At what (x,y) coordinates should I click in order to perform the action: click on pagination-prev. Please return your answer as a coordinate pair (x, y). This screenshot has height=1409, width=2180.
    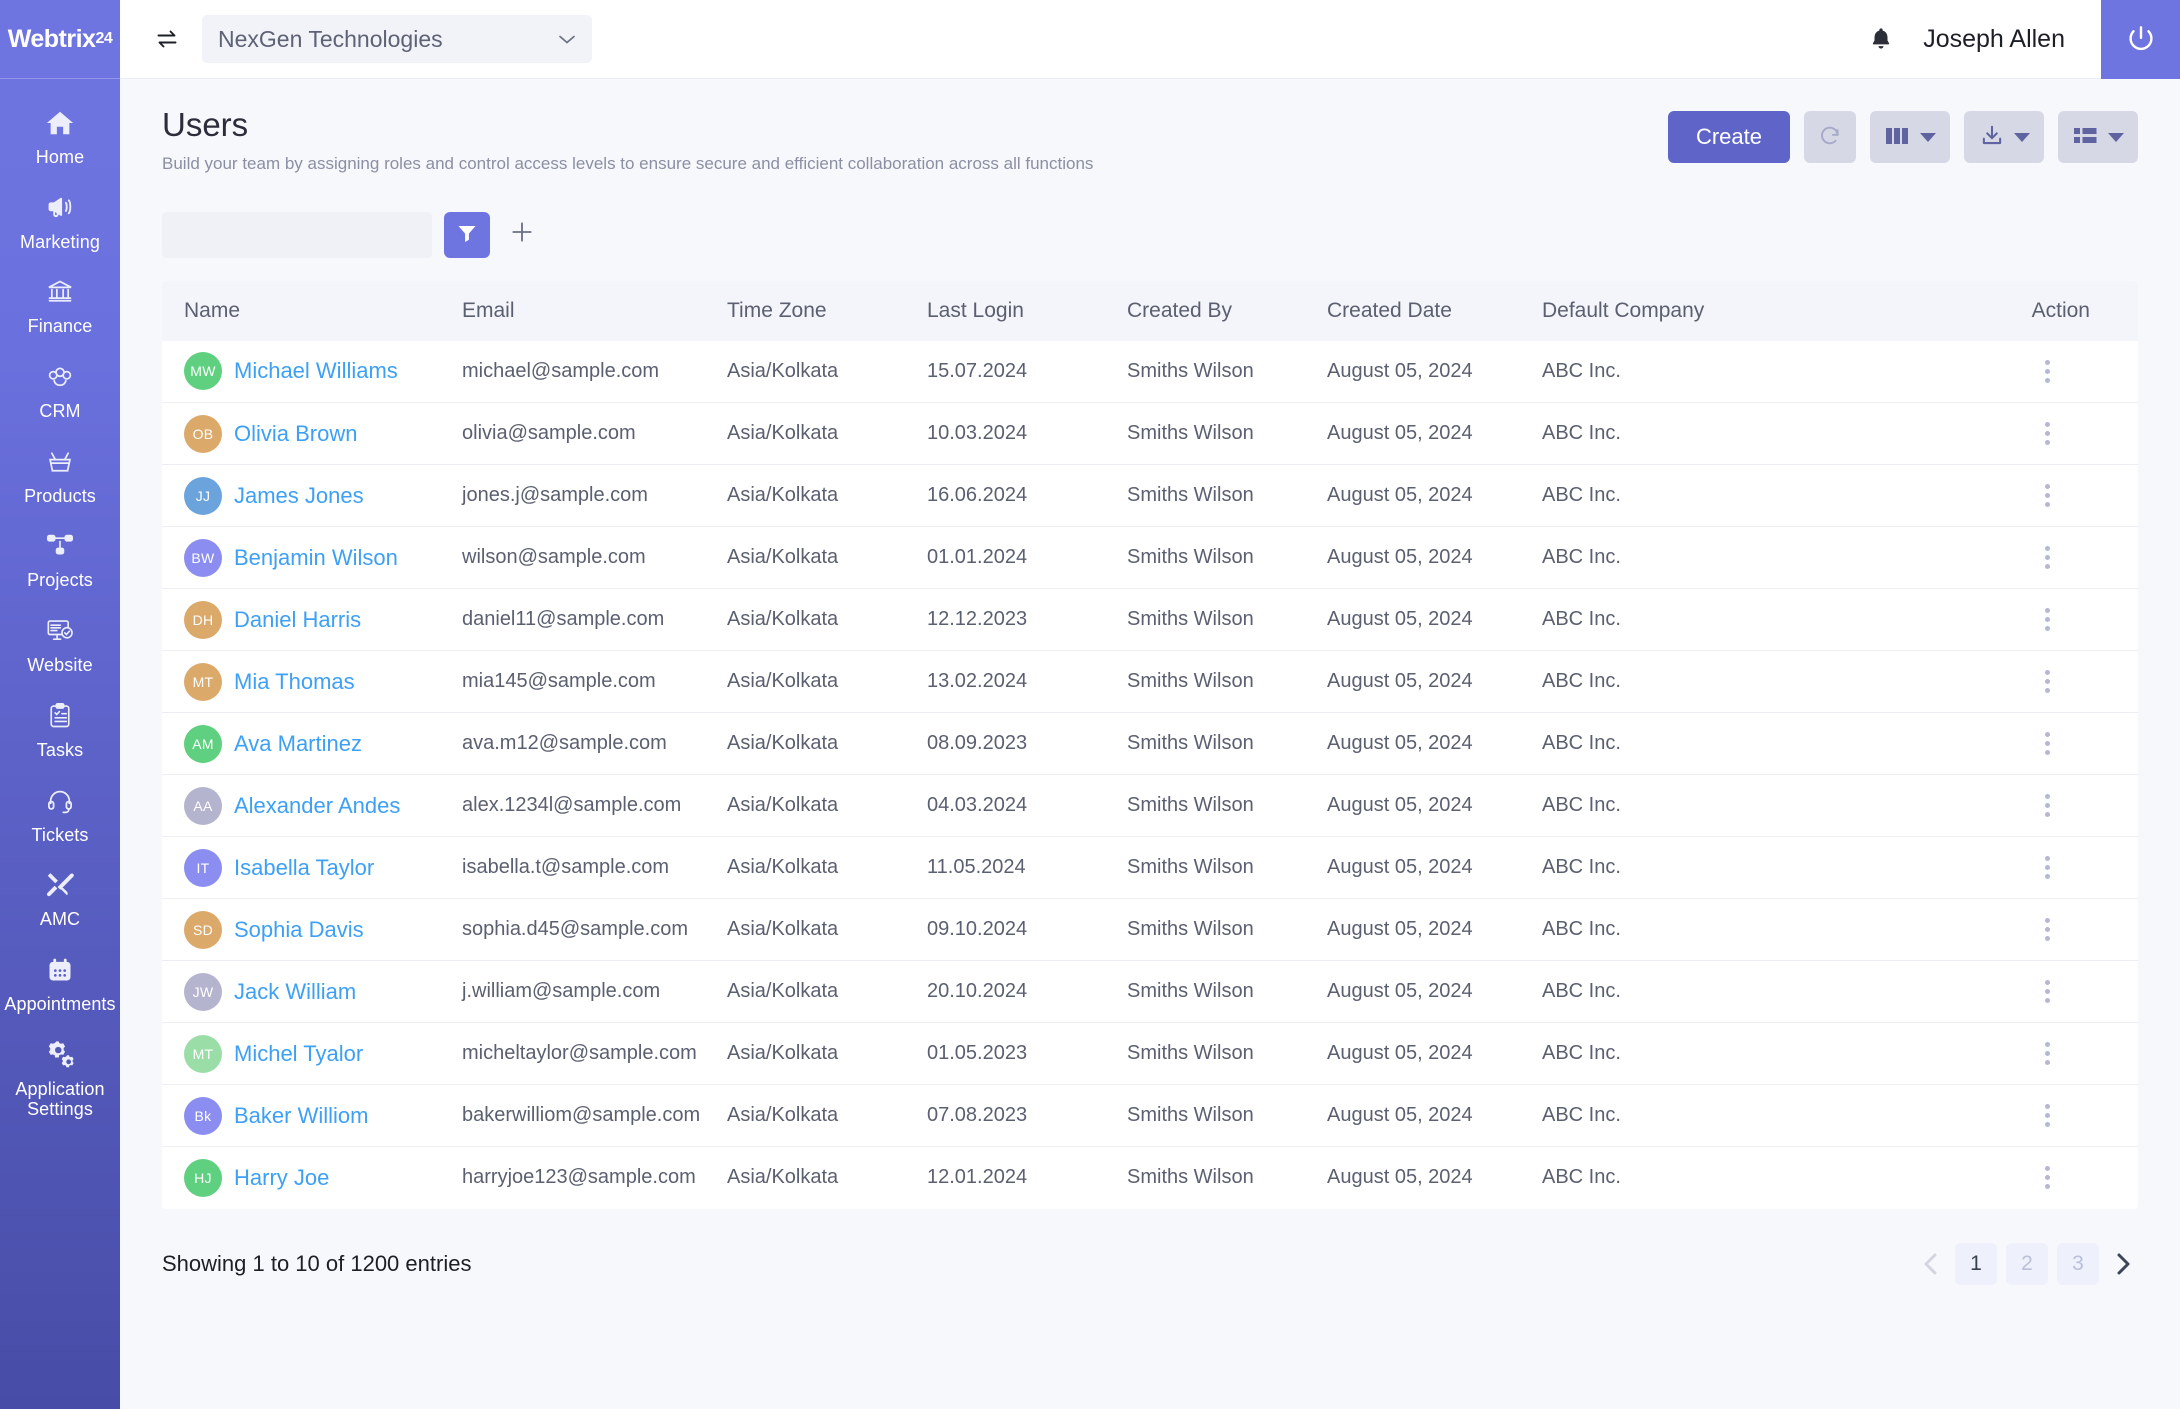
    Looking at the image, I should click on (1931, 1264).